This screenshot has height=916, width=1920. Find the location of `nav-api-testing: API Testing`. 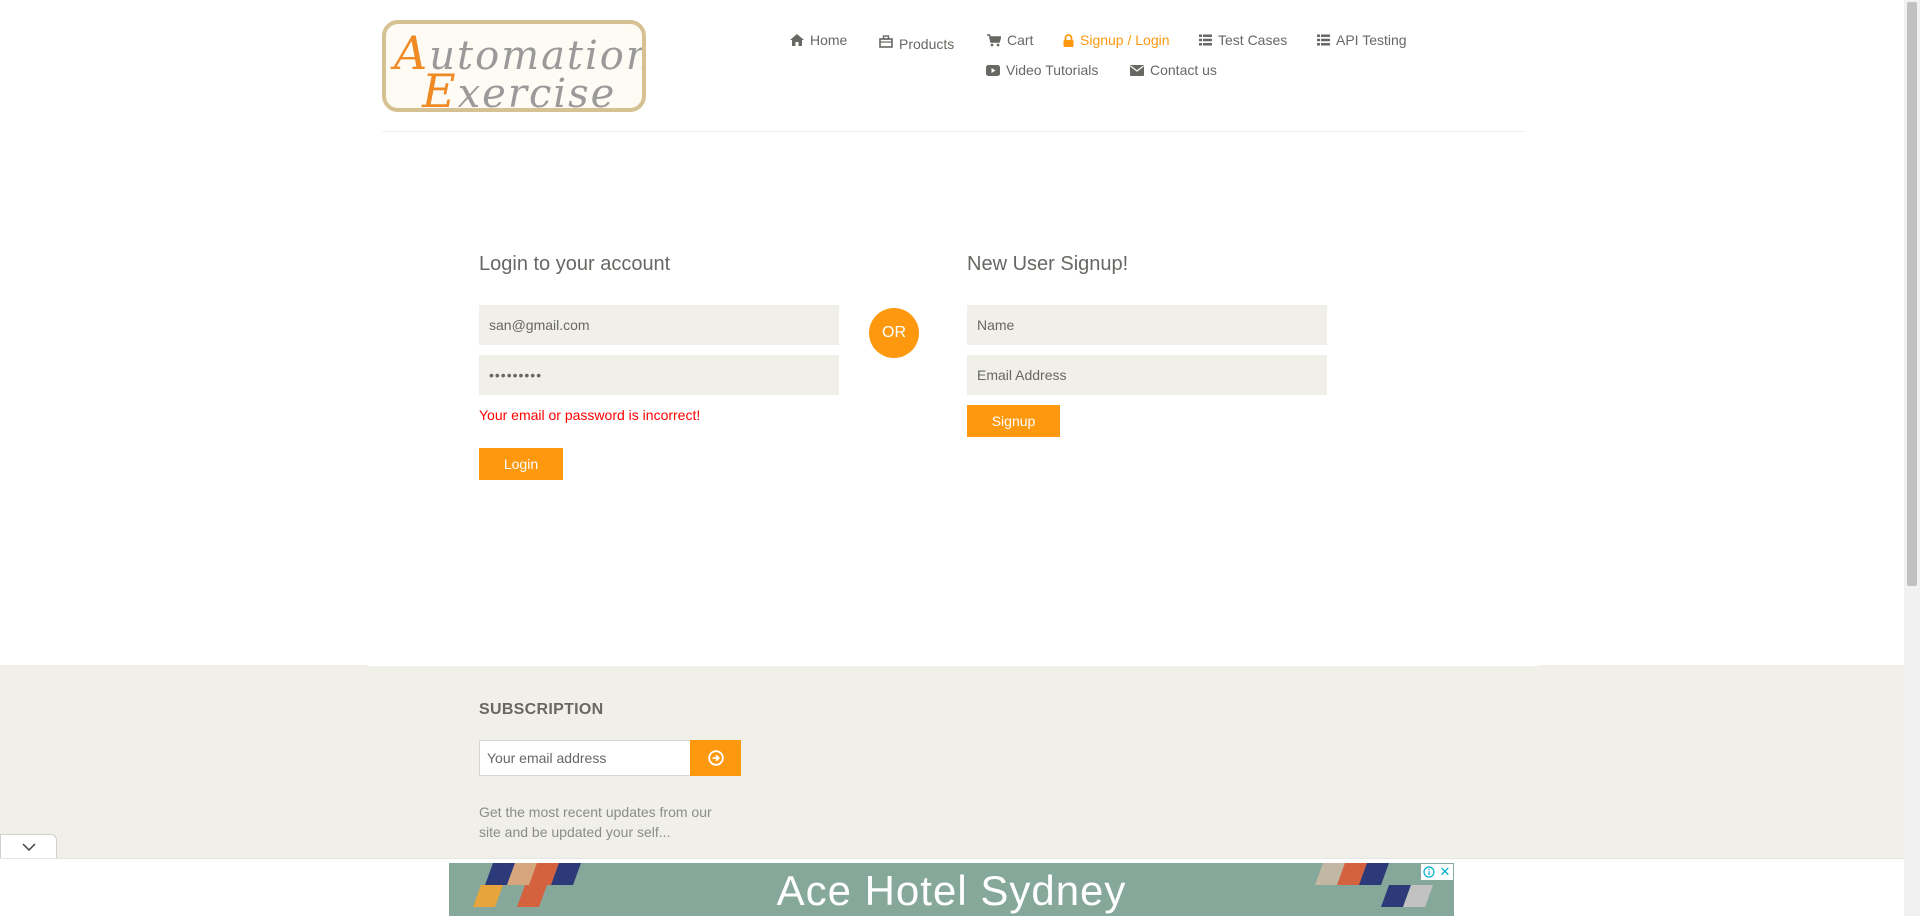

nav-api-testing: API Testing is located at coordinates (1362, 40).